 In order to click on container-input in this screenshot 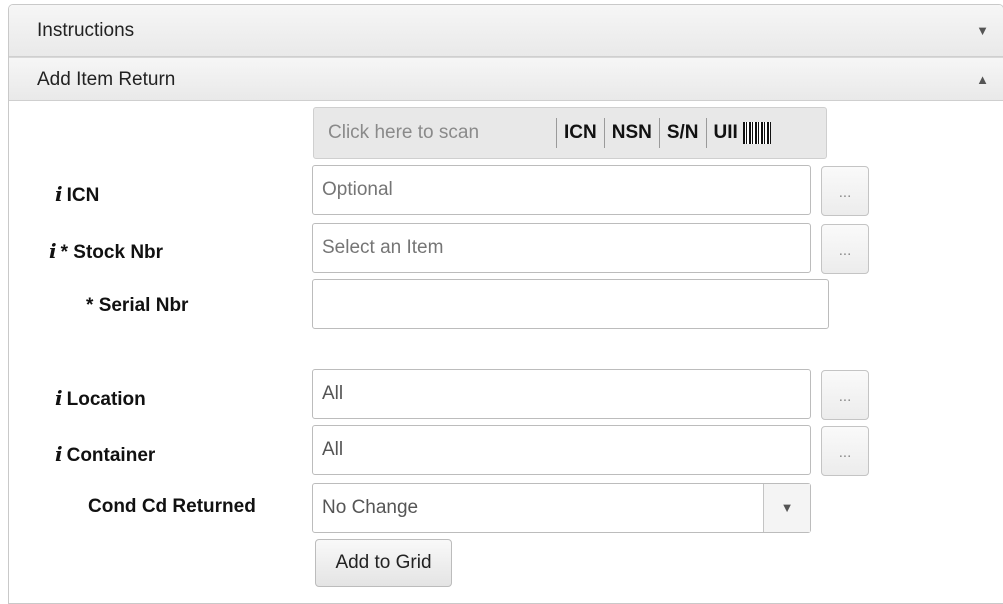, I will do `click(561, 450)`.